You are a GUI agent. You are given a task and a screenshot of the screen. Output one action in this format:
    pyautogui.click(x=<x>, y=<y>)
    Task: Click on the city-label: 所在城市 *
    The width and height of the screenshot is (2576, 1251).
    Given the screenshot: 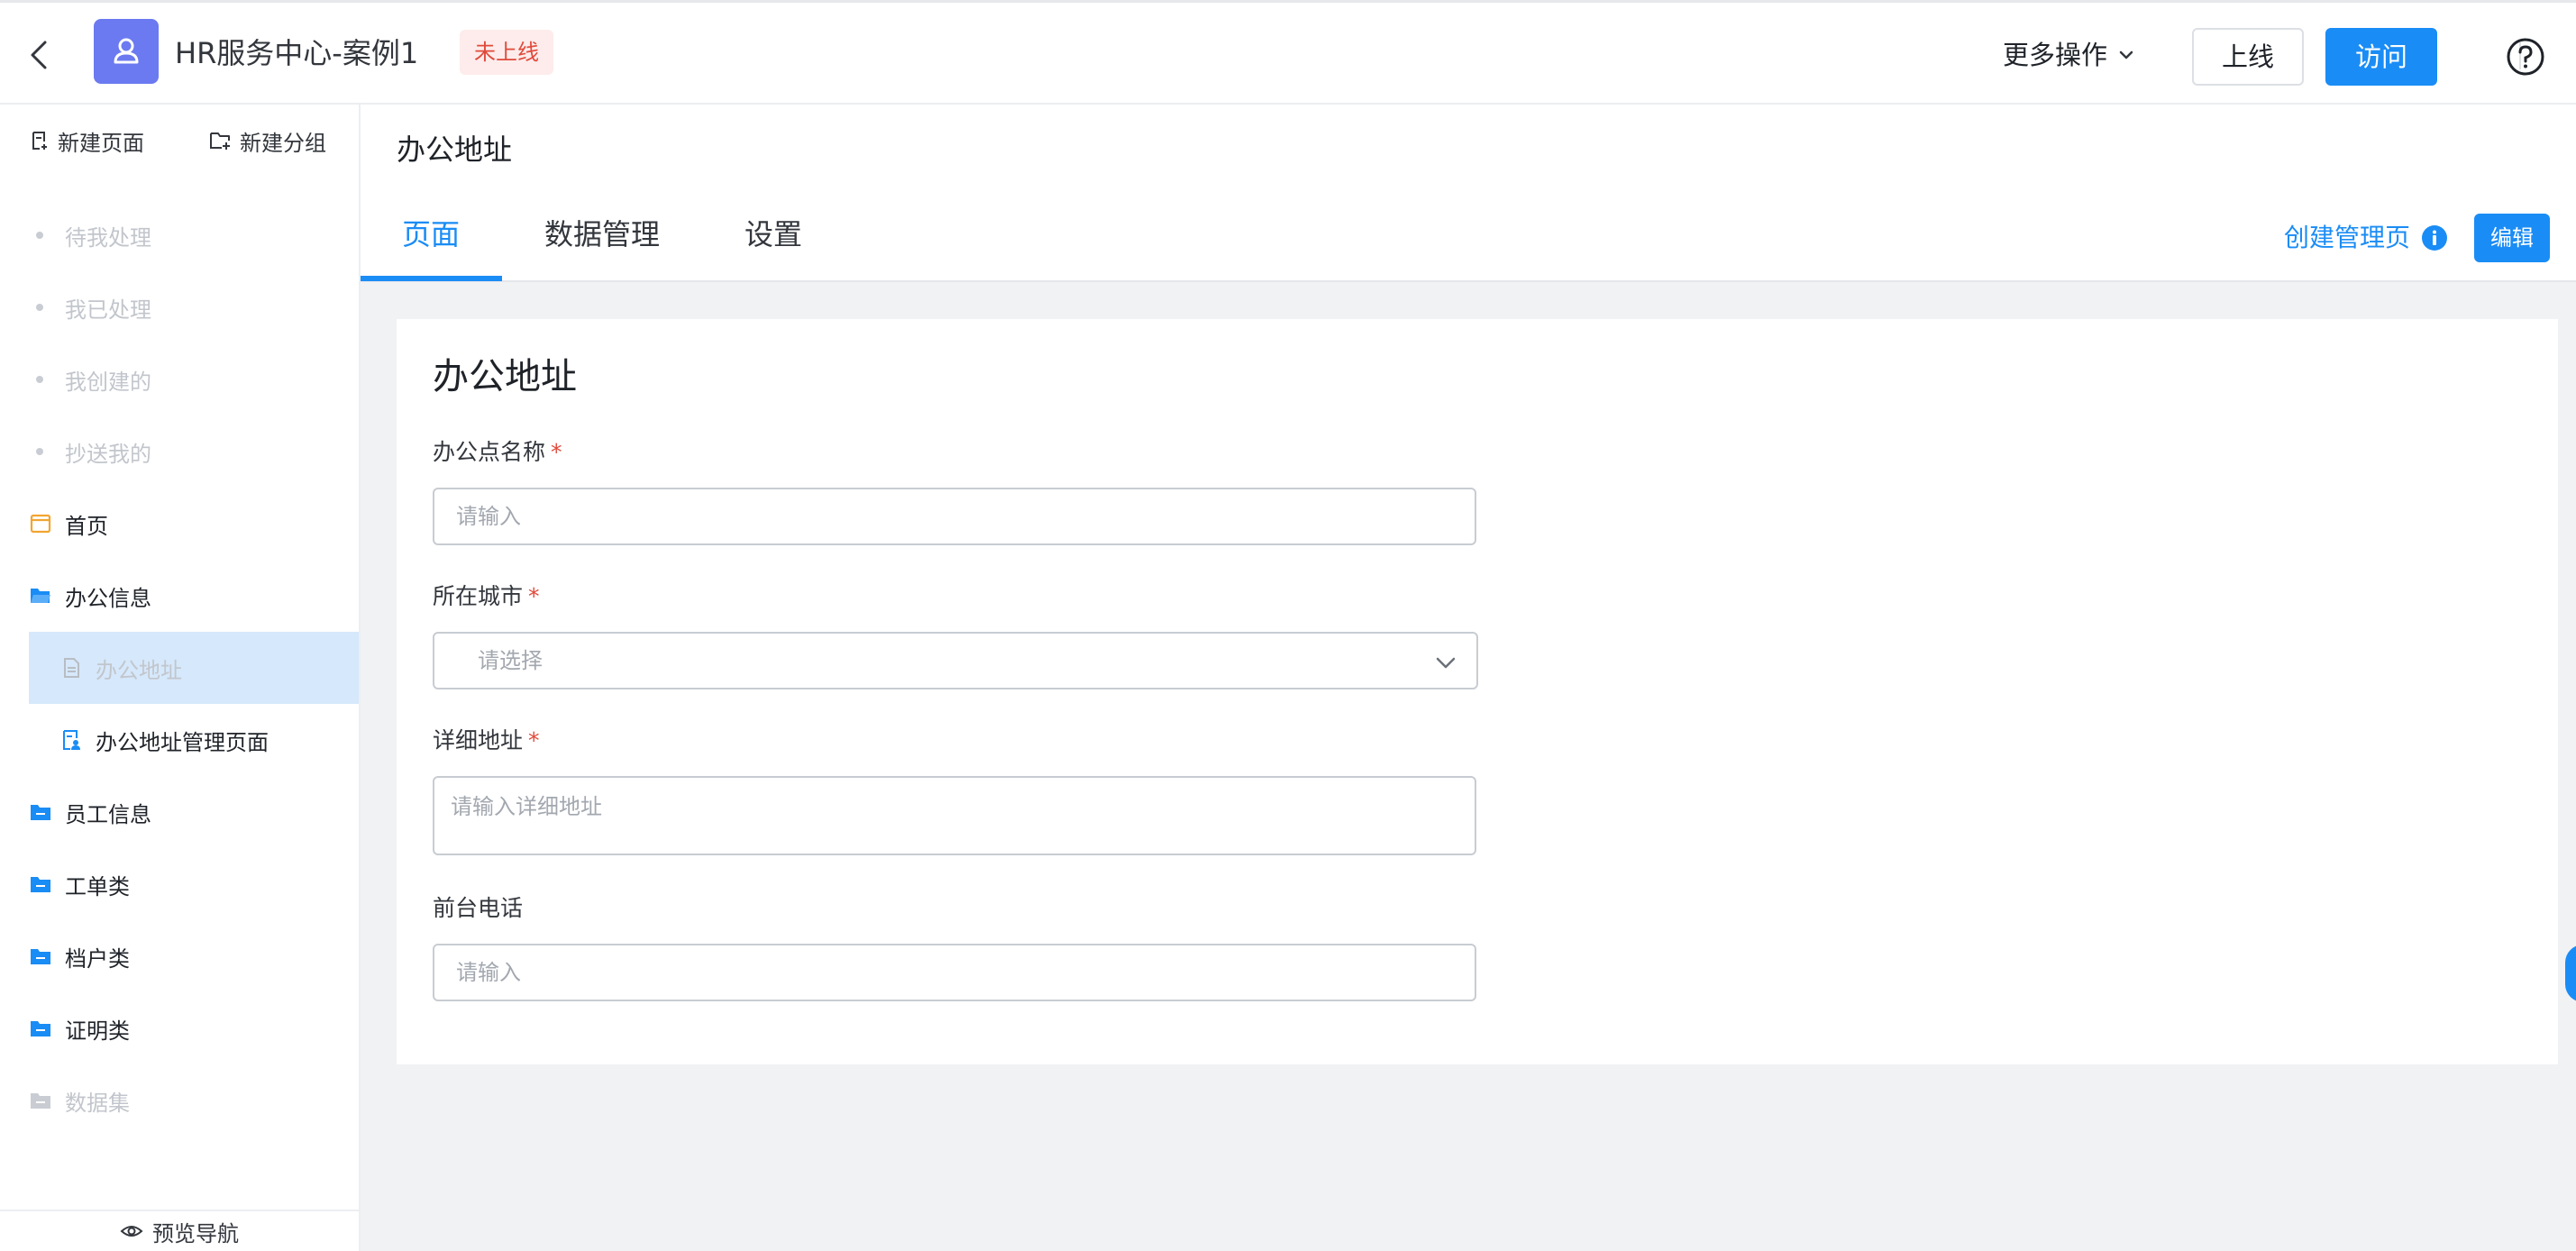 What is the action you would take?
    pyautogui.click(x=486, y=596)
    